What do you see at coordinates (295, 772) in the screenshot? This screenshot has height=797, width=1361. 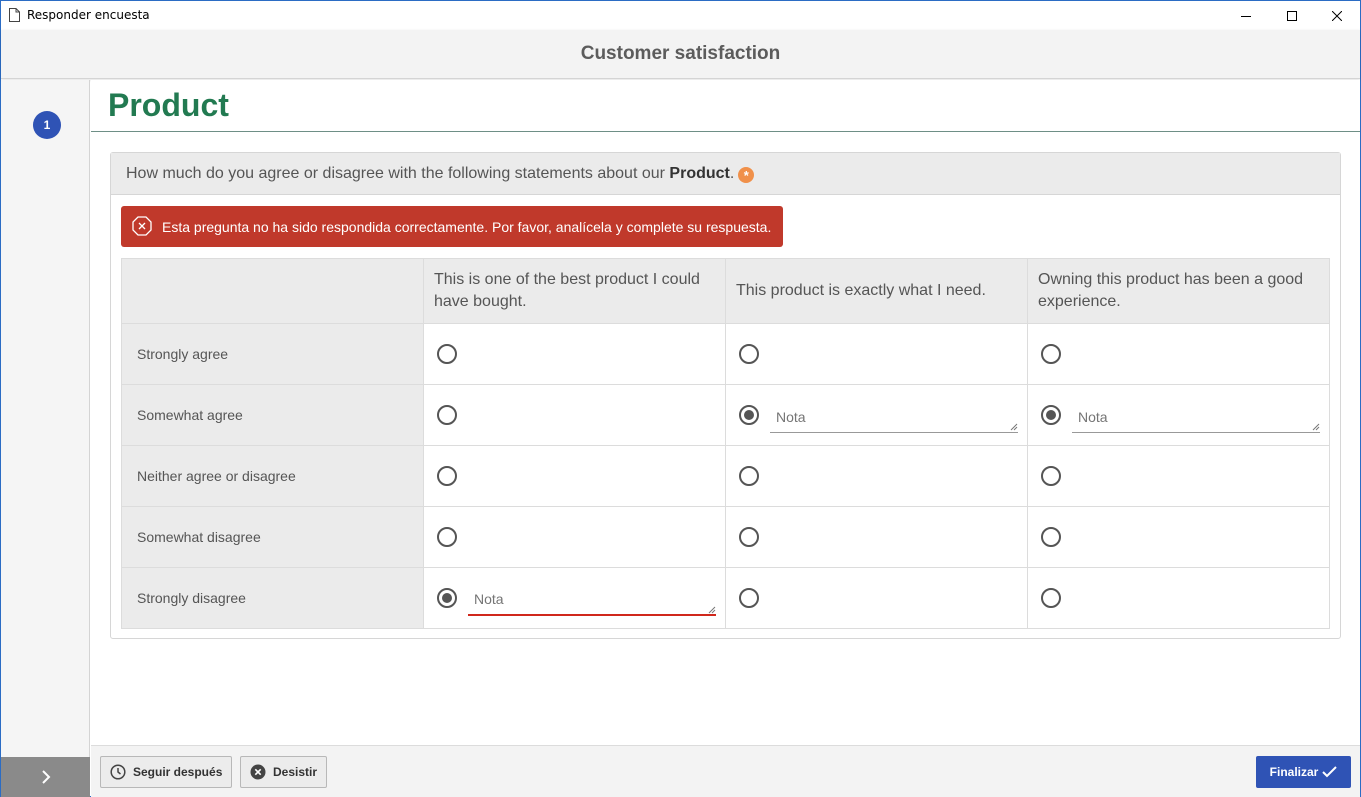 I see `cancel-label: Desistir` at bounding box center [295, 772].